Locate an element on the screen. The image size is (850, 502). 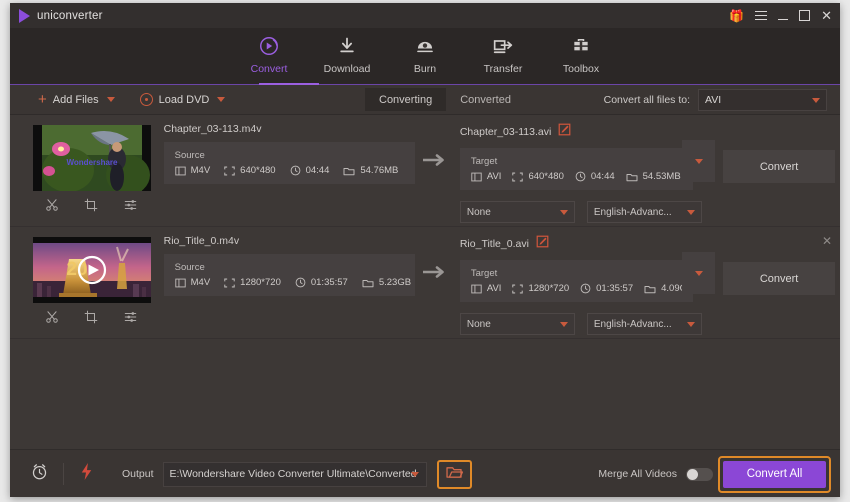
minimize-icon is located at coordinates (783, 15).